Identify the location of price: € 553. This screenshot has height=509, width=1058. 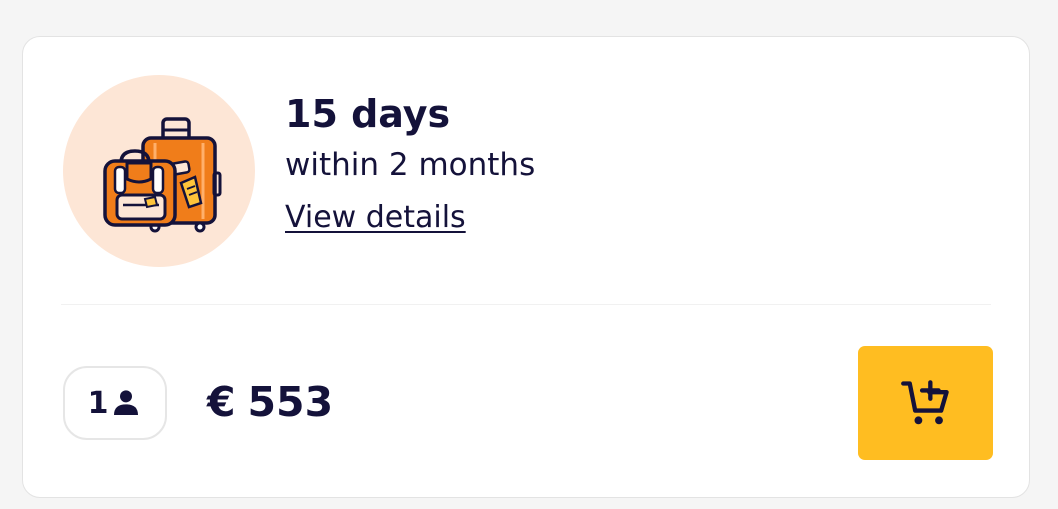
(270, 402).